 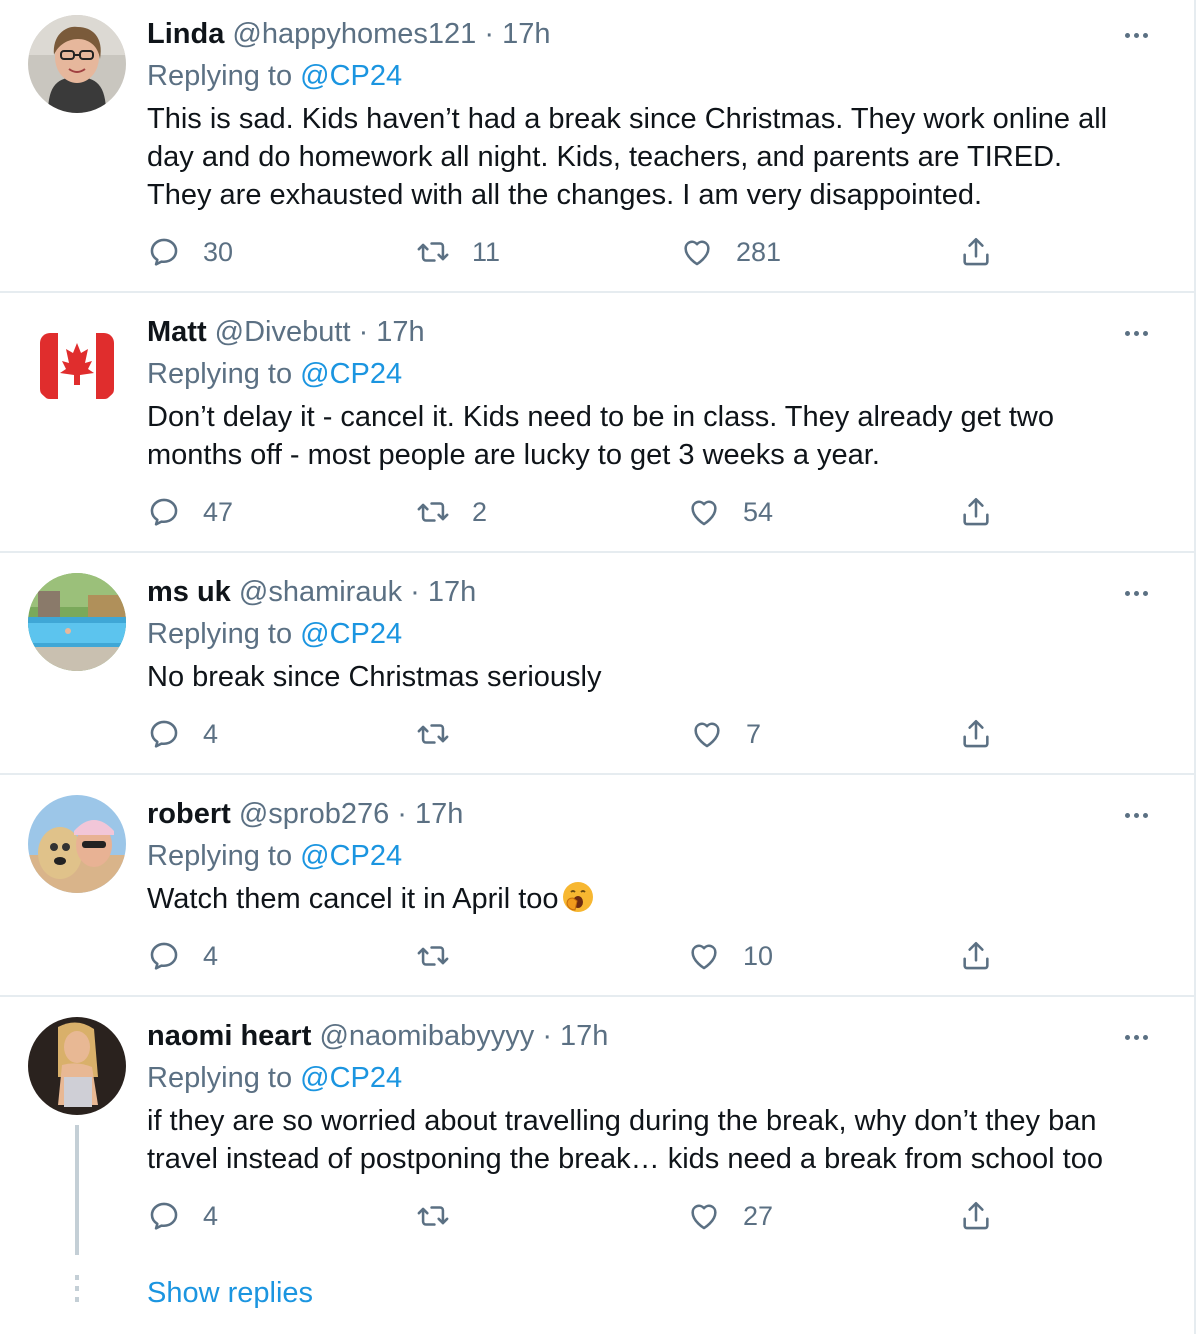 What do you see at coordinates (730, 512) in the screenshot?
I see `like-button: 54` at bounding box center [730, 512].